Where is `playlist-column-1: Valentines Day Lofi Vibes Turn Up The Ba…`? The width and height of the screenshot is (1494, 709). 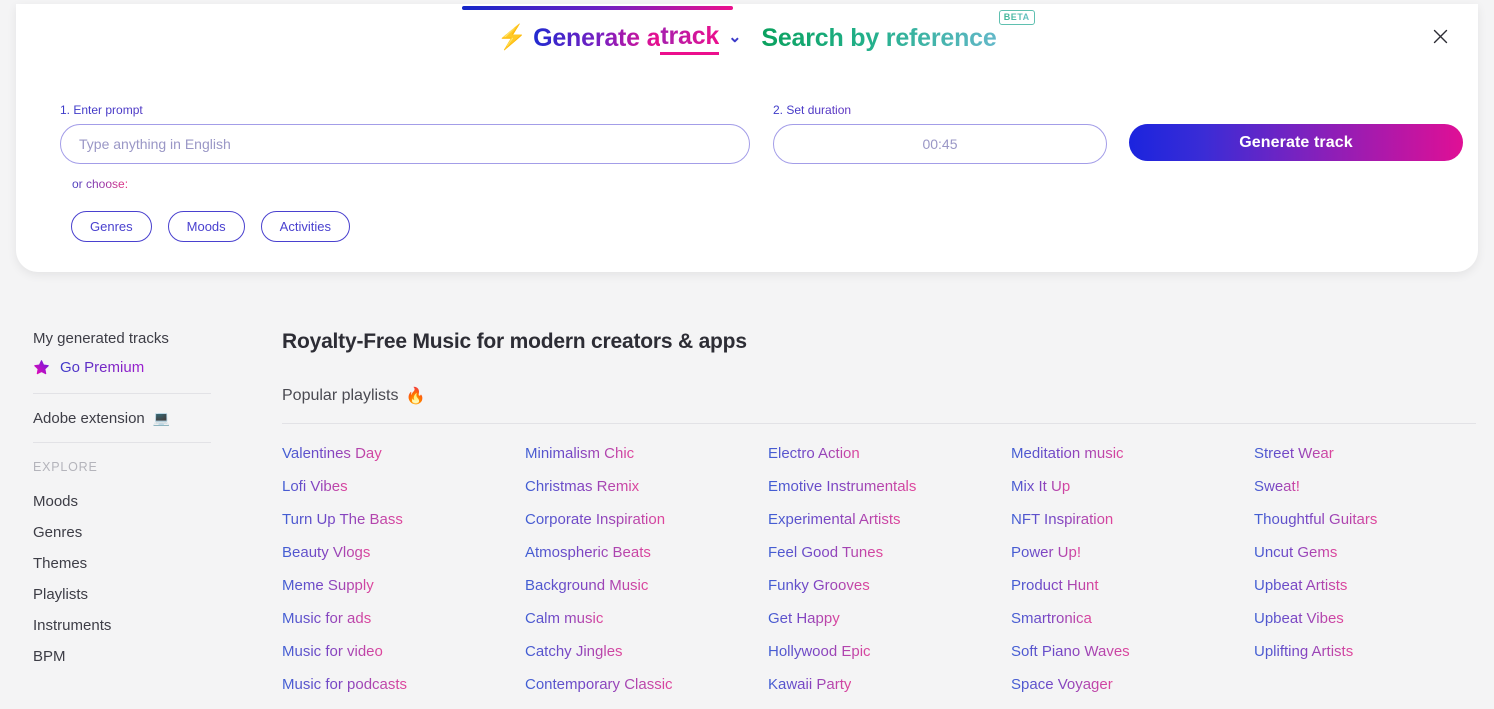 playlist-column-1: Valentines Day Lofi Vibes Turn Up The Ba… is located at coordinates (403, 569).